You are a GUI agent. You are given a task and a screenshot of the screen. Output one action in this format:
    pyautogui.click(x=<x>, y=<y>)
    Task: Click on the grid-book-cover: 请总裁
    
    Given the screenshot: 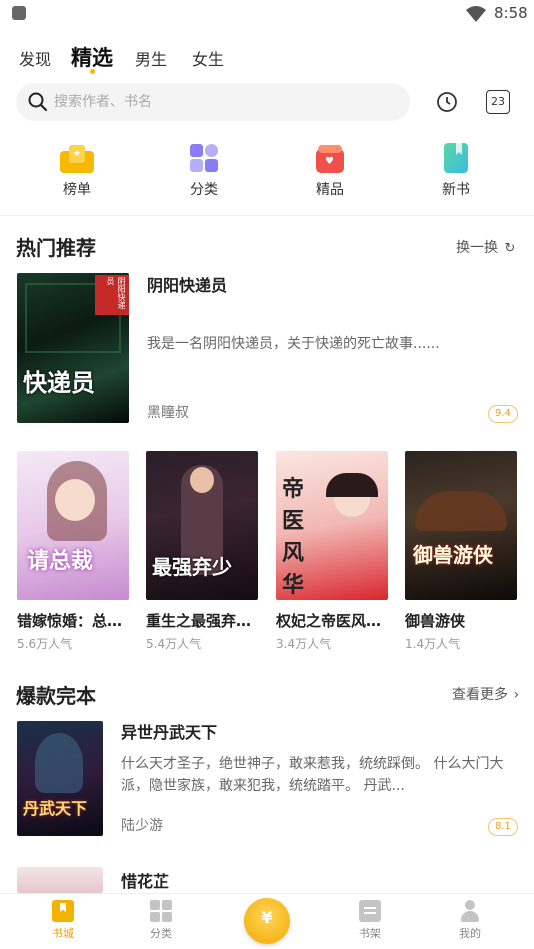 What is the action you would take?
    pyautogui.click(x=73, y=525)
    